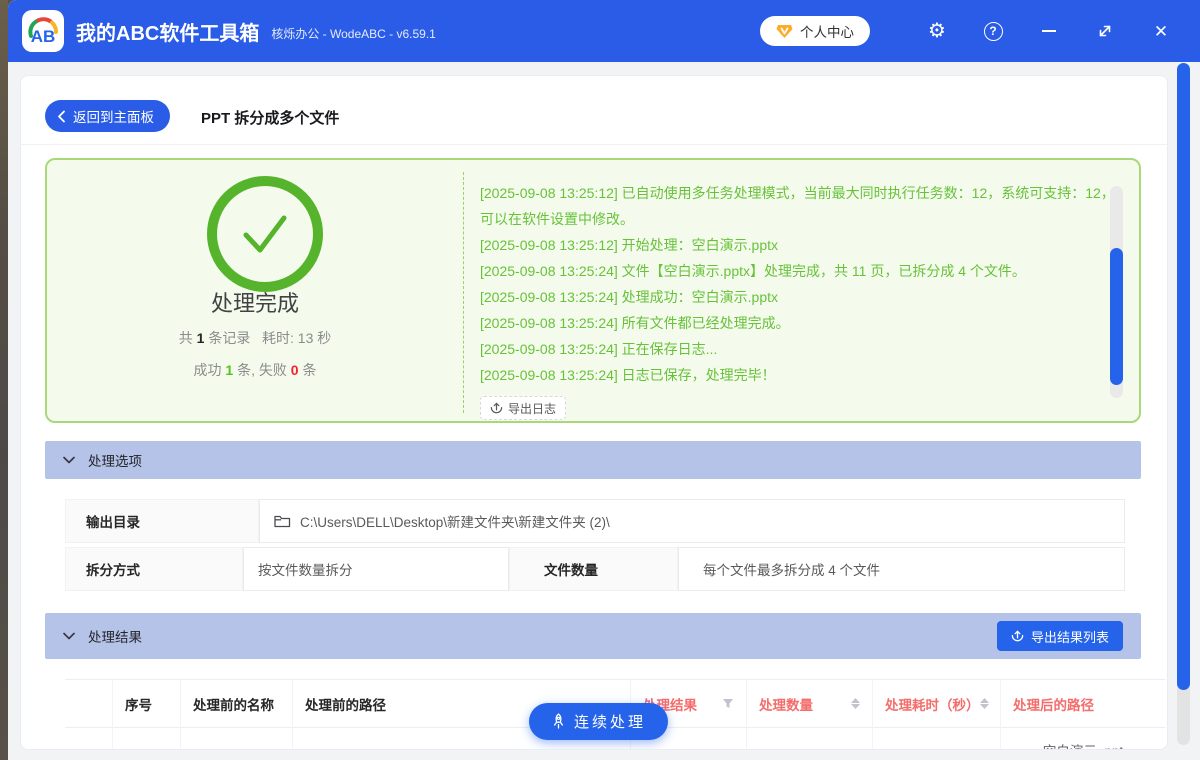 The height and width of the screenshot is (760, 1200). Describe the element at coordinates (255, 338) in the screenshot. I see `summary-line-total: 共 1 条记录 耗时: 13 秒` at that location.